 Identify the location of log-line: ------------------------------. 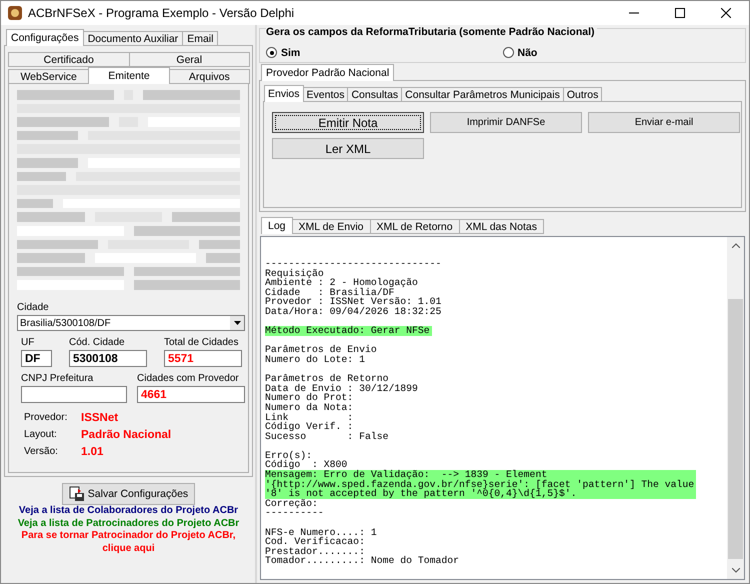
(353, 264).